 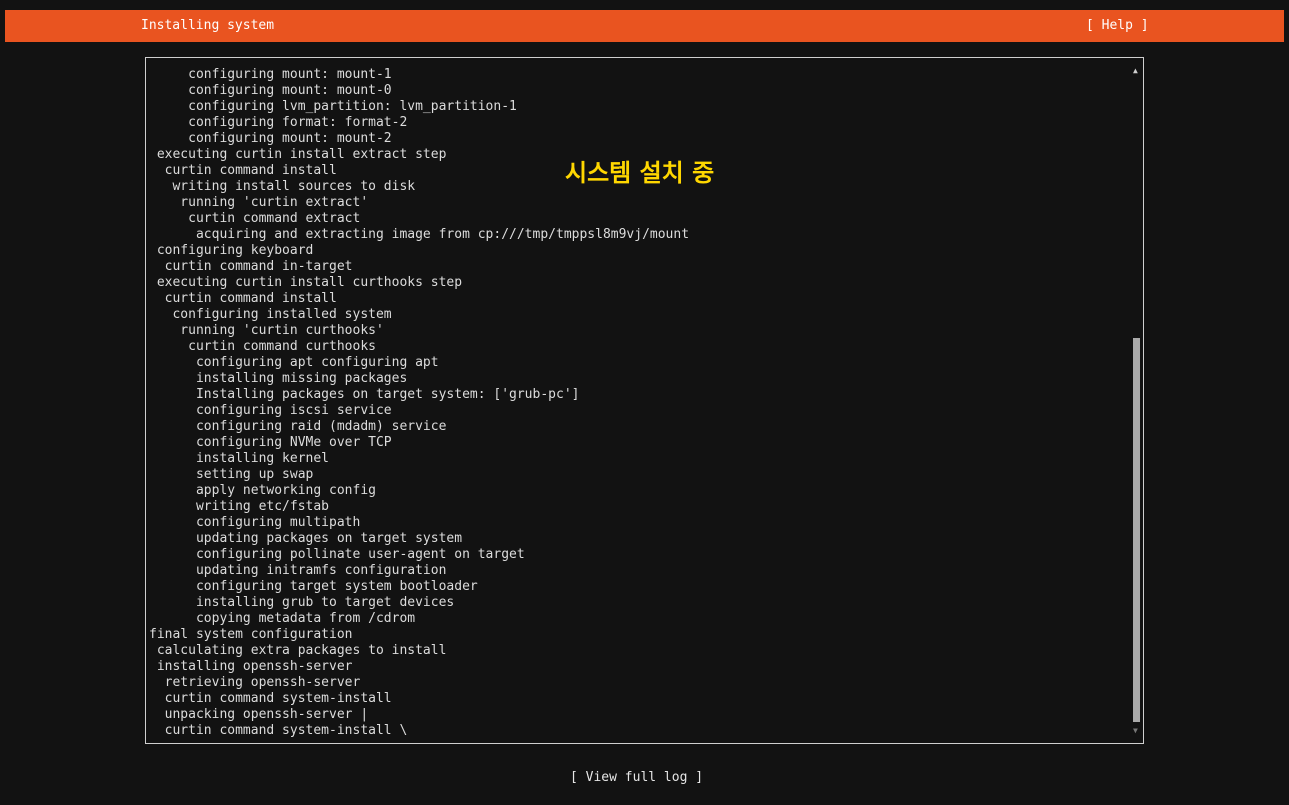 I want to click on log-line: calculating extra packages to install, so click(x=298, y=650).